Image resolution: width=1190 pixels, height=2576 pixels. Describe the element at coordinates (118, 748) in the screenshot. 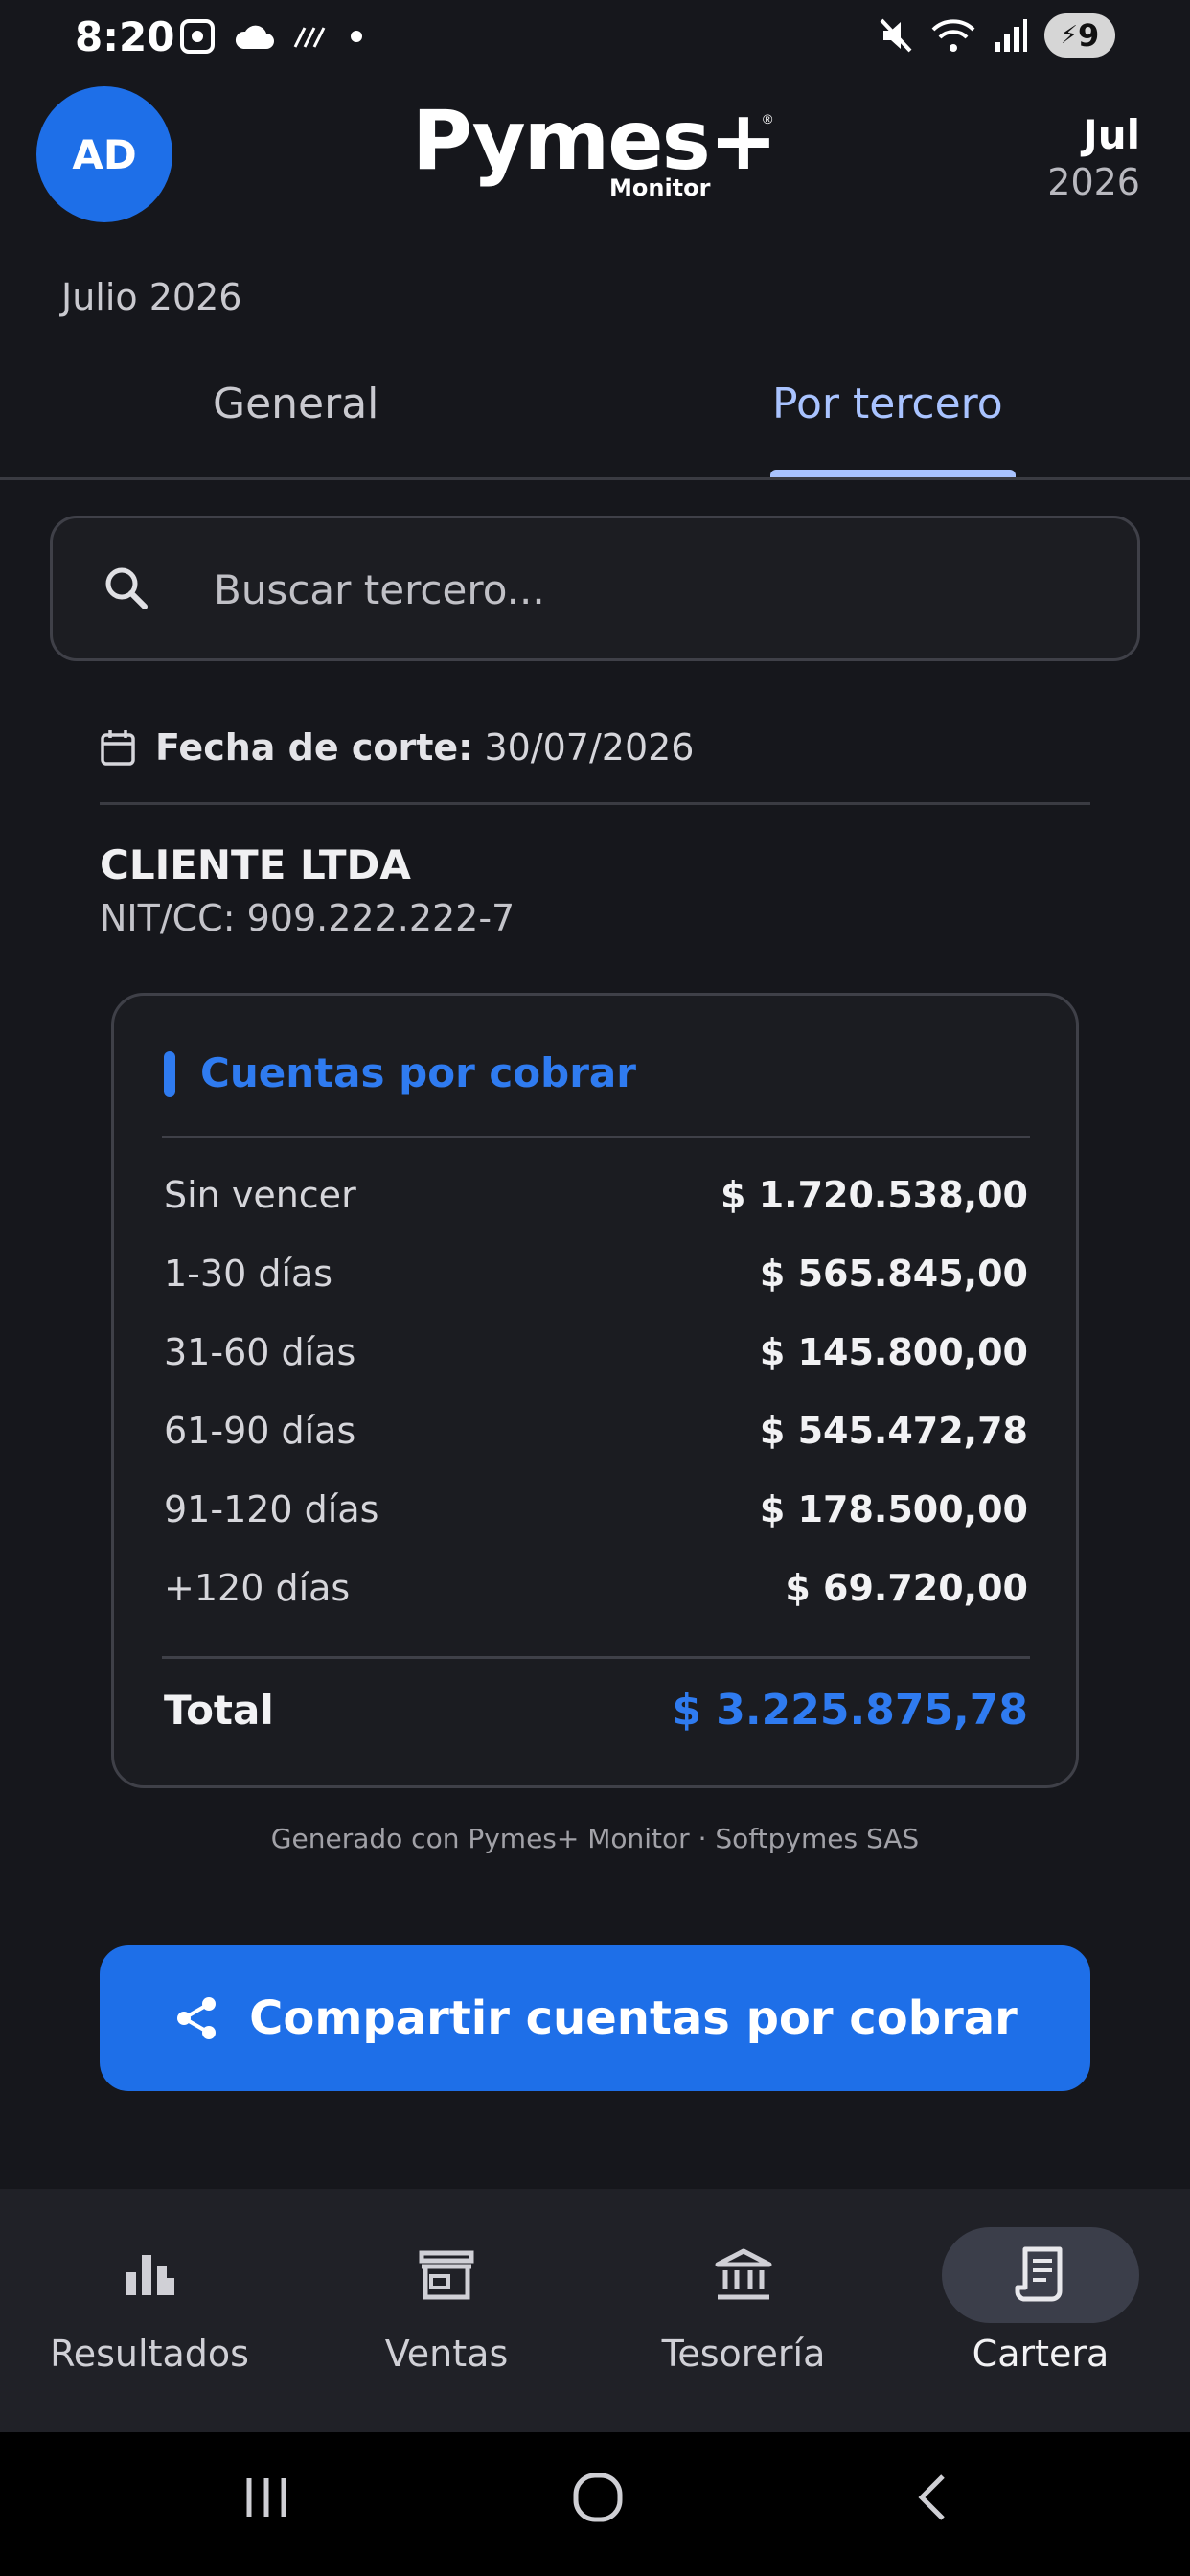

I see `calendar-icon` at that location.